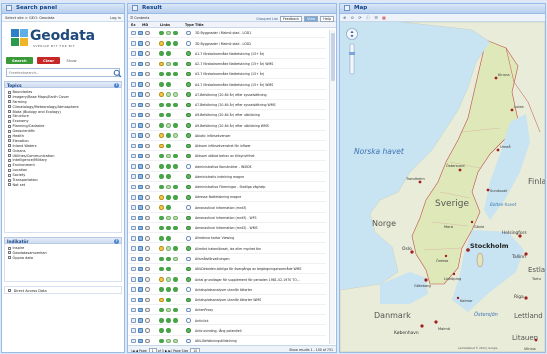  I want to click on result-row: Anticlick, so click(227, 320).